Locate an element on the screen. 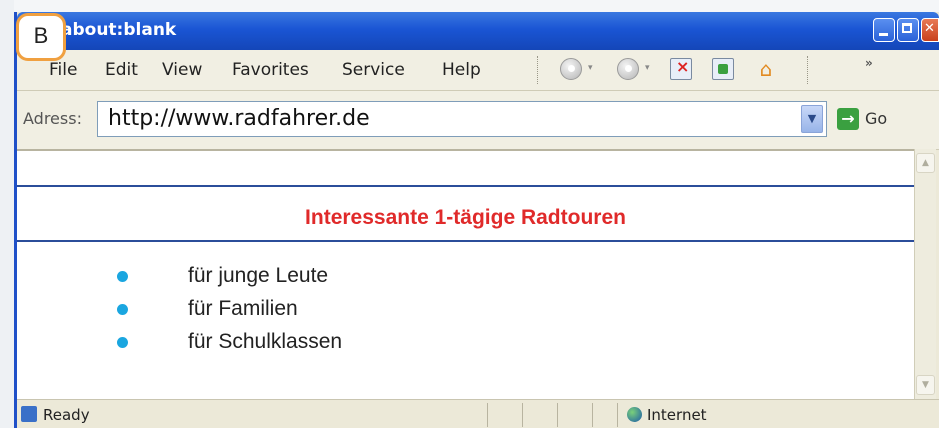 This screenshot has height=428, width=939. stop-icon is located at coordinates (681, 68).